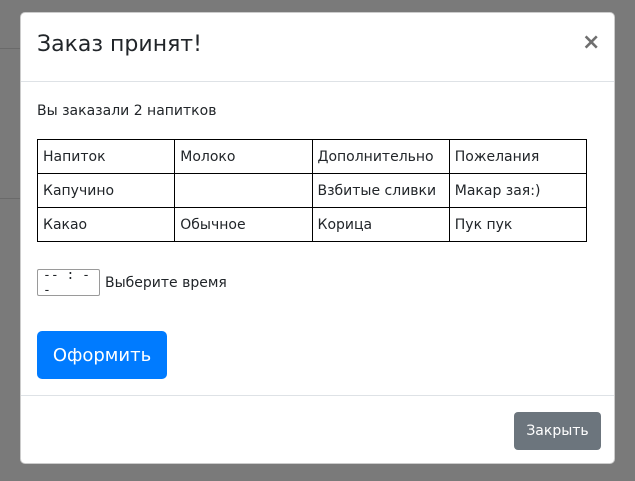  What do you see at coordinates (127, 111) in the screenshot?
I see `order-summary: Вы заказали 2 напитков` at bounding box center [127, 111].